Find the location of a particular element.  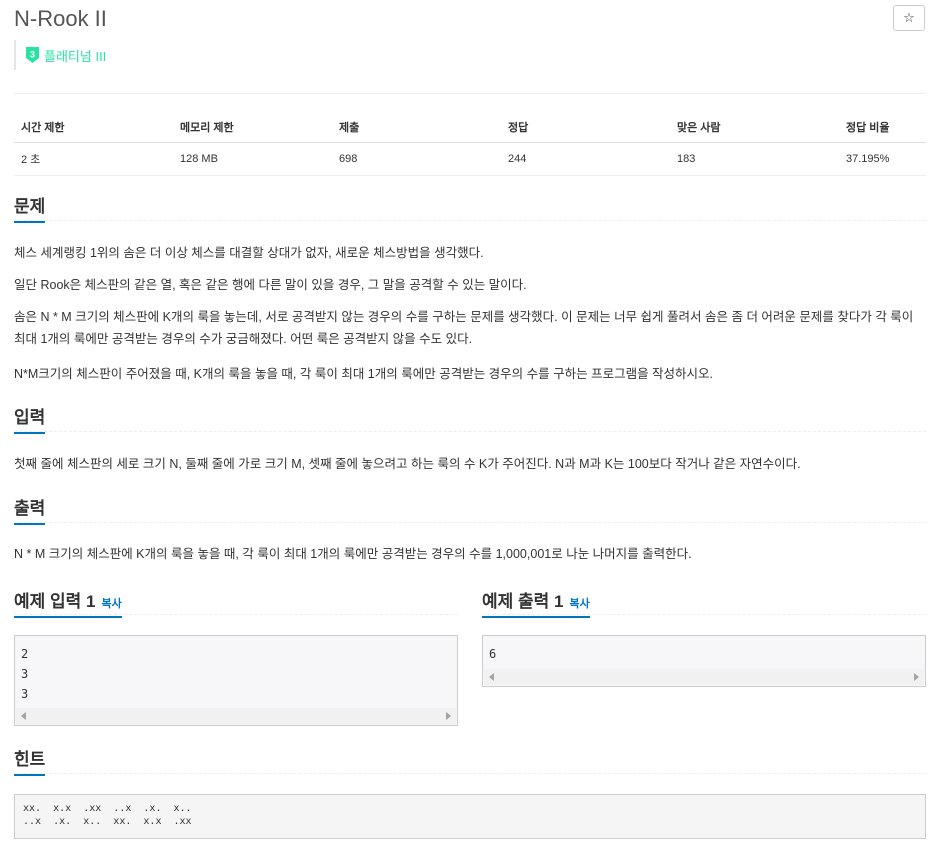

solved-users-value: 183 is located at coordinates (754, 159).